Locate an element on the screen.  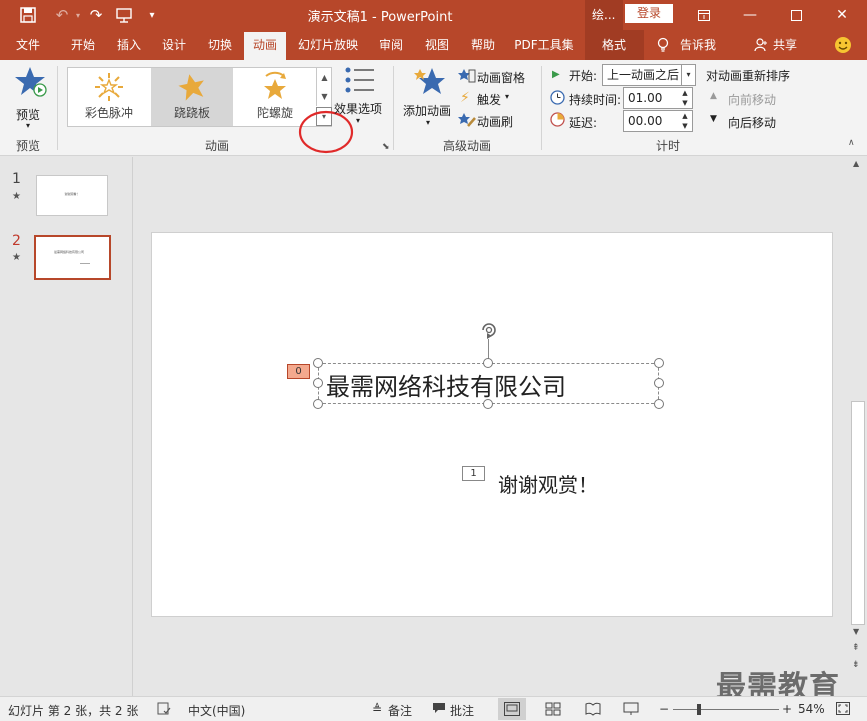
zoom-slider-thumb is located at coordinates (699, 709).